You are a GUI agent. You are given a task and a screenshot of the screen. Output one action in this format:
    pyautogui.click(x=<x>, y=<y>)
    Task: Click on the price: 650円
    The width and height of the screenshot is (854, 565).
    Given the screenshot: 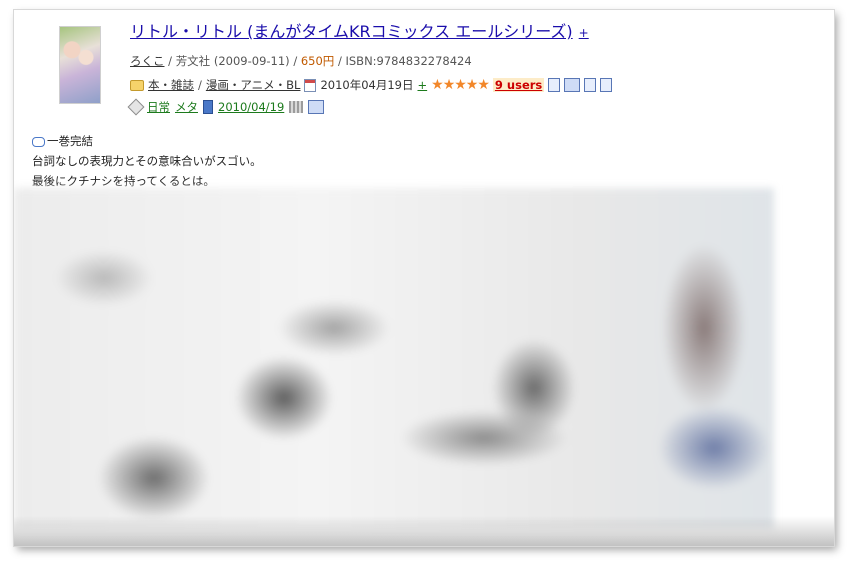 What is the action you would take?
    pyautogui.click(x=317, y=61)
    